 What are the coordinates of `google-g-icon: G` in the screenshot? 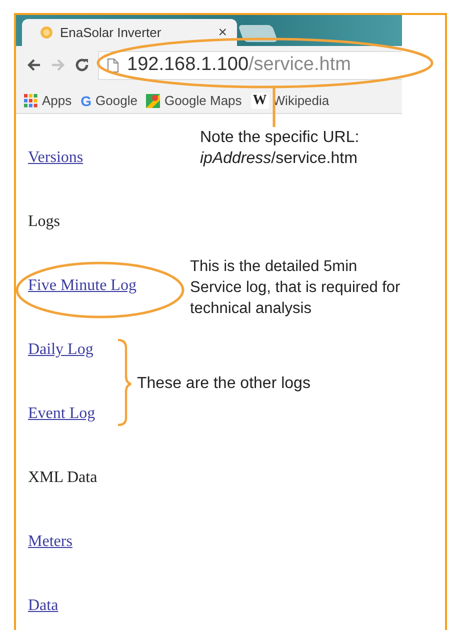 It's located at (86, 100).